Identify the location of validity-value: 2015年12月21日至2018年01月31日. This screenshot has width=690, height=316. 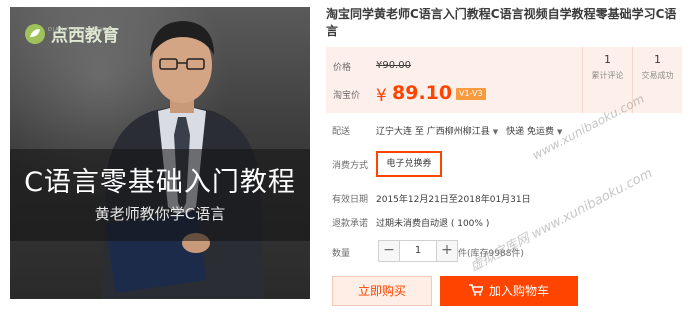
(453, 200).